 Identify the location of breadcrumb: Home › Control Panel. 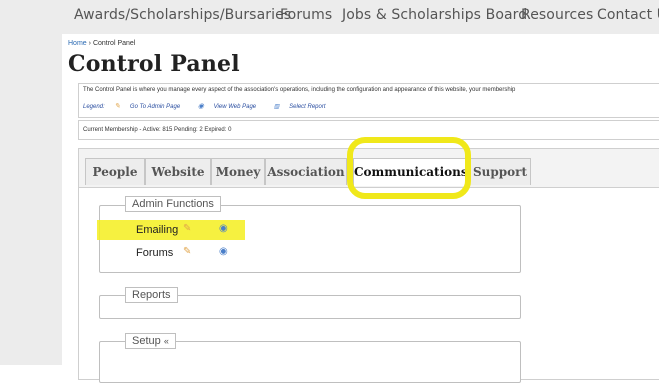
(101, 43).